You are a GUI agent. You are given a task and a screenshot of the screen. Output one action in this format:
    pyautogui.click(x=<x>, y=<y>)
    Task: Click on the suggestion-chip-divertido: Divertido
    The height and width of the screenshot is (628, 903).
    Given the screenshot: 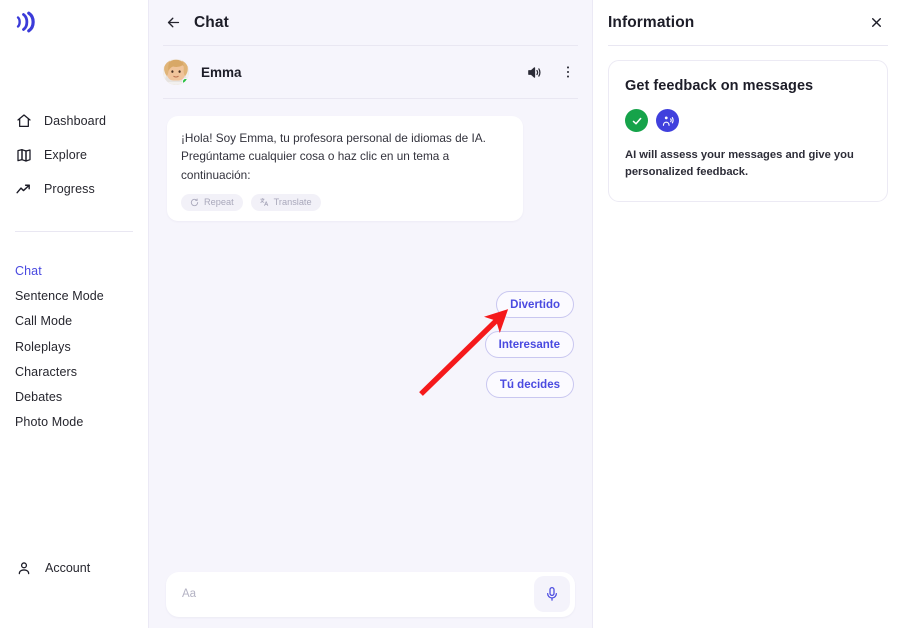 What is the action you would take?
    pyautogui.click(x=535, y=304)
    